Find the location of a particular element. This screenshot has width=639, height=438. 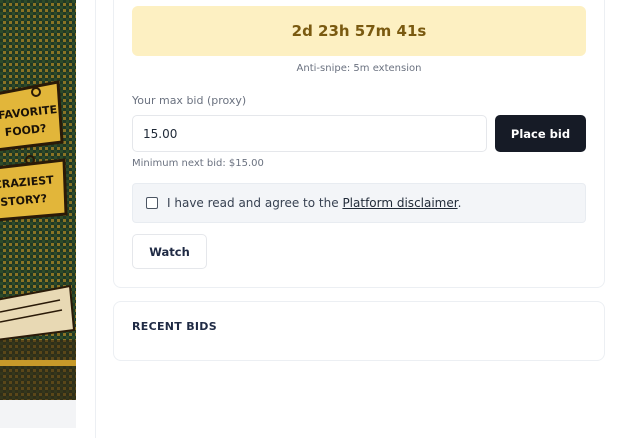

watch-button: Watch is located at coordinates (169, 251).